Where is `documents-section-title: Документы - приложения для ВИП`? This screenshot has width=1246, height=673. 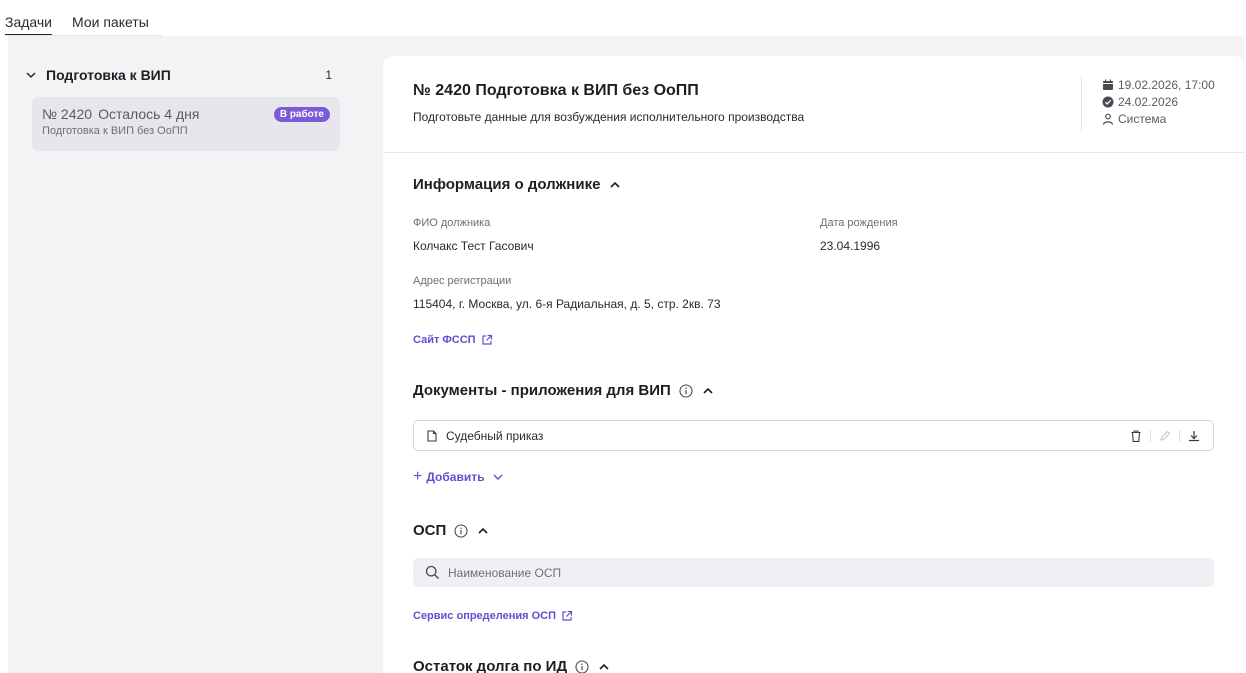 documents-section-title: Документы - приложения для ВИП is located at coordinates (564, 390).